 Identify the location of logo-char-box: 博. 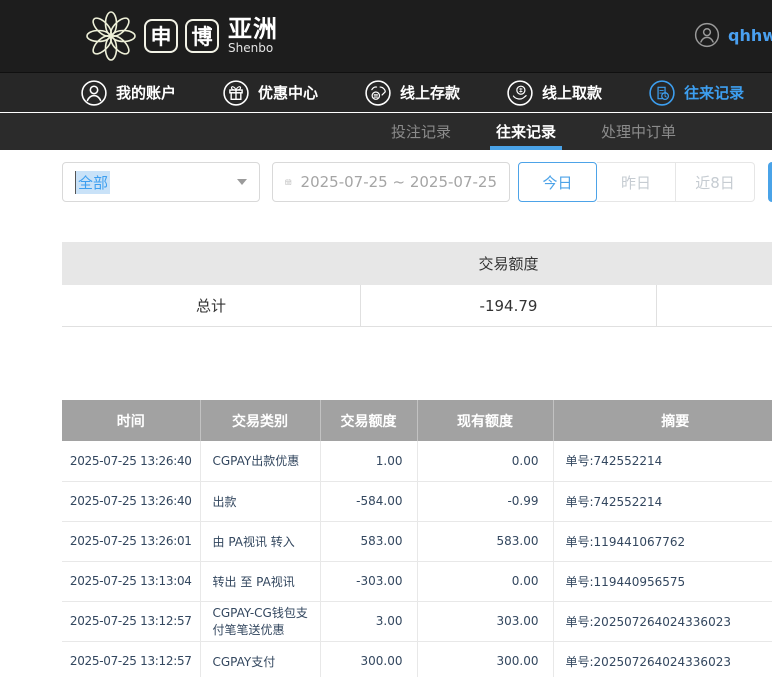
(202, 36).